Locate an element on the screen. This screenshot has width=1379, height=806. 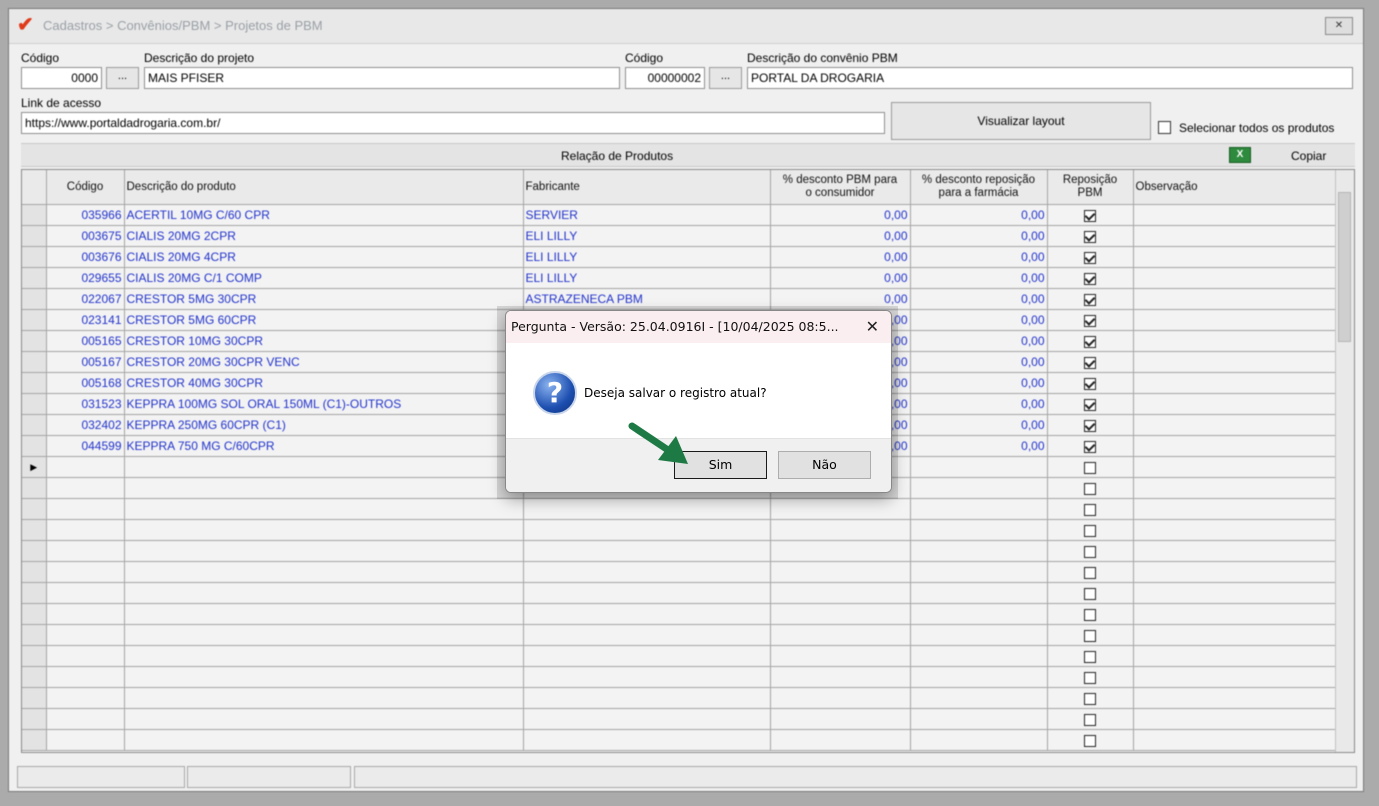
current-row-indicator-icon: ▶ is located at coordinates (34, 467).